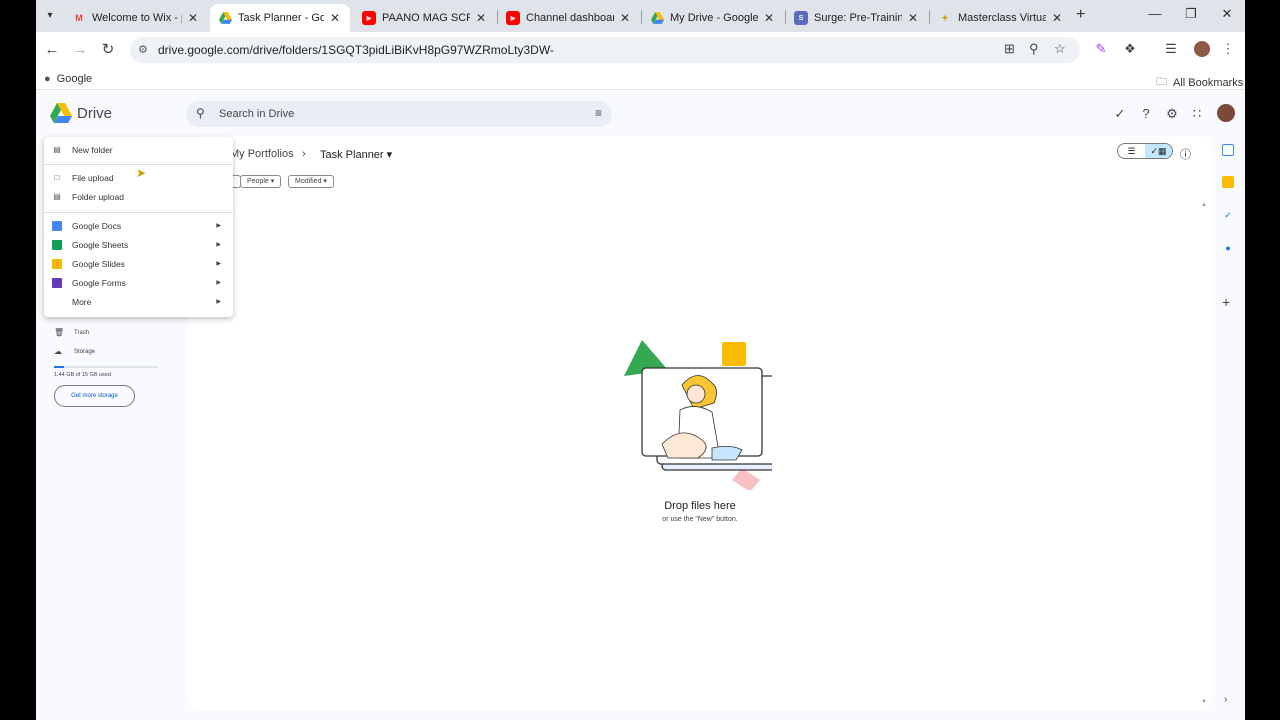  I want to click on new-folder-icon: ▤, so click(57, 149).